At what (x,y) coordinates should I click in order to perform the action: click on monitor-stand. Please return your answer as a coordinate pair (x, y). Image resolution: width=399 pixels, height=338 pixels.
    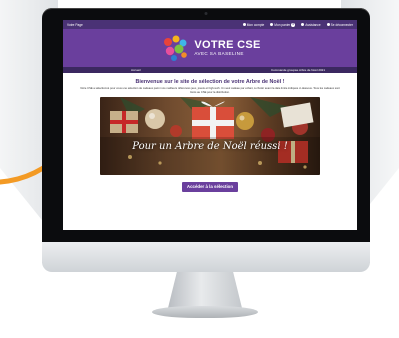
    Looking at the image, I should click on (205, 290).